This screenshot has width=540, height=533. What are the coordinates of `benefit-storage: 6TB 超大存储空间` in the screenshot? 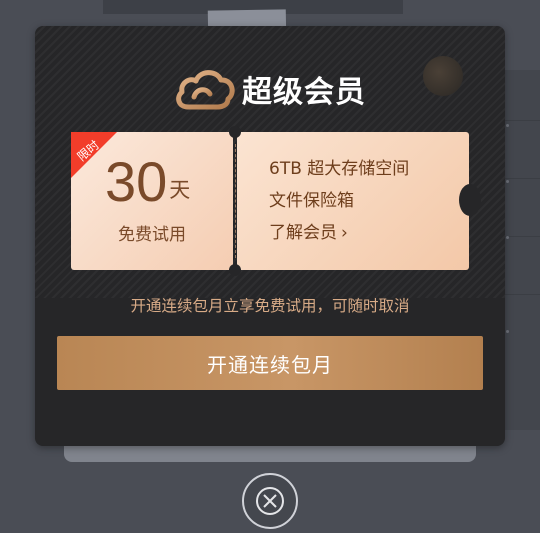 It's located at (339, 169).